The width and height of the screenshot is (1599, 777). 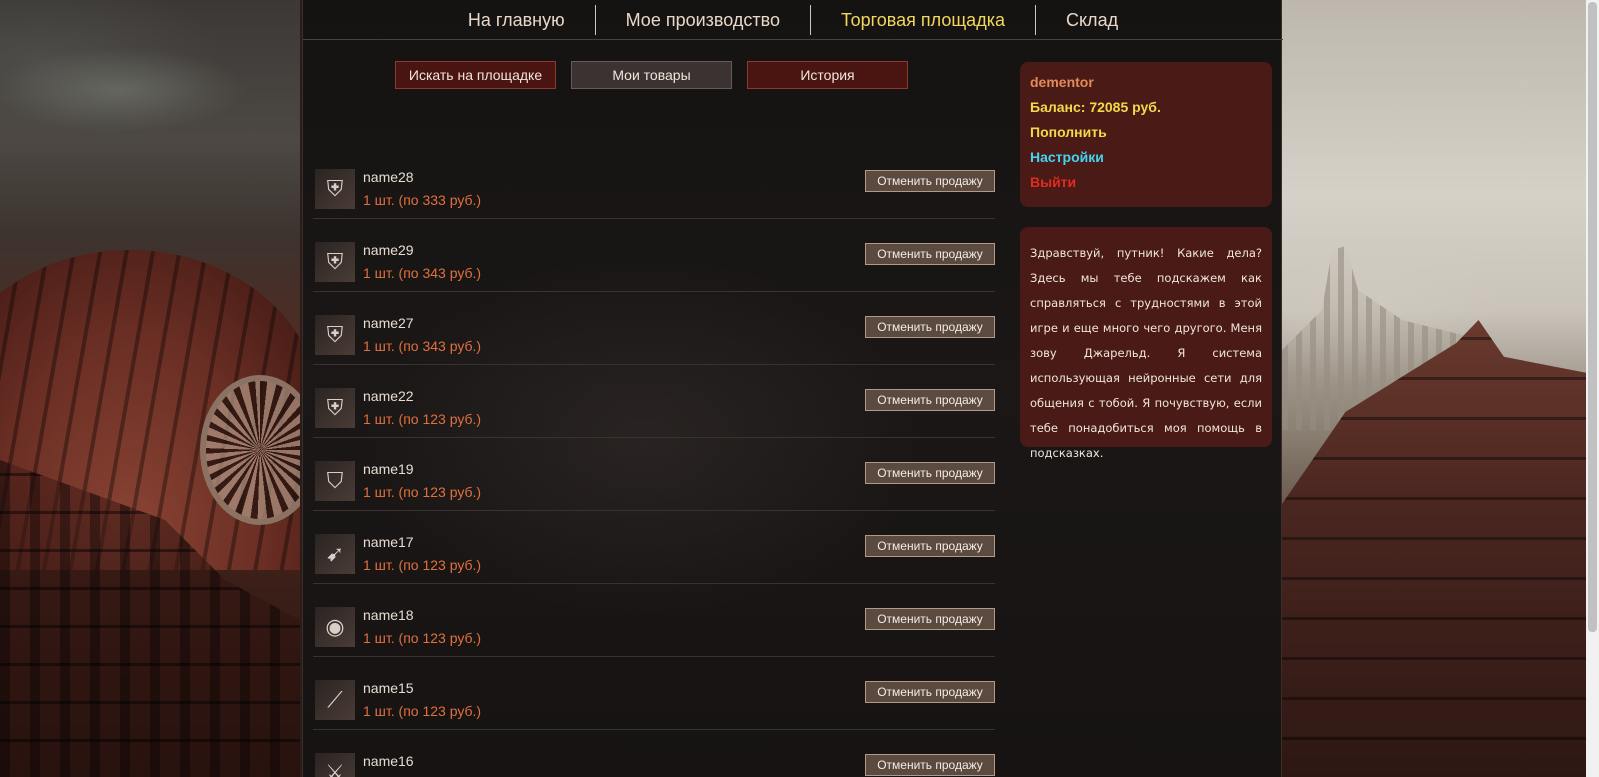 What do you see at coordinates (335, 765) in the screenshot?
I see `sword-icon: ⚔` at bounding box center [335, 765].